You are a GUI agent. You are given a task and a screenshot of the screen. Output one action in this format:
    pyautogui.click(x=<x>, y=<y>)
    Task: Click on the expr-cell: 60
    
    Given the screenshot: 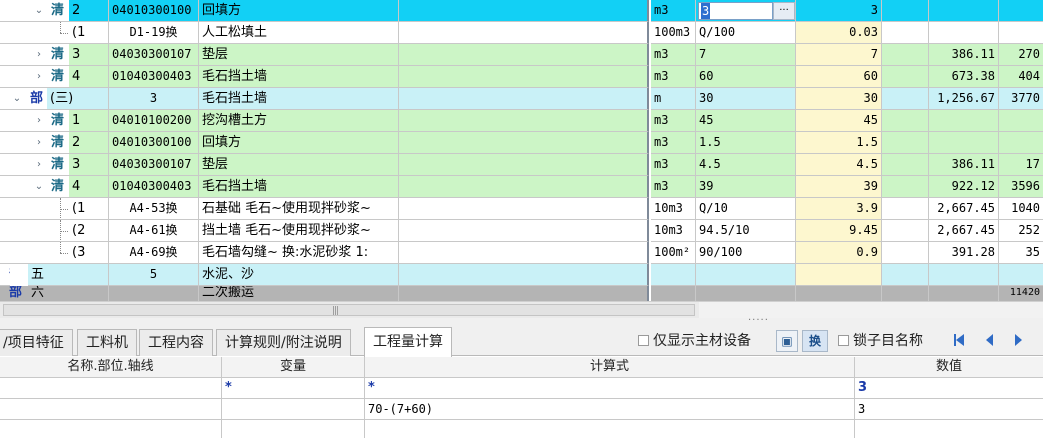 What is the action you would take?
    pyautogui.click(x=746, y=77)
    